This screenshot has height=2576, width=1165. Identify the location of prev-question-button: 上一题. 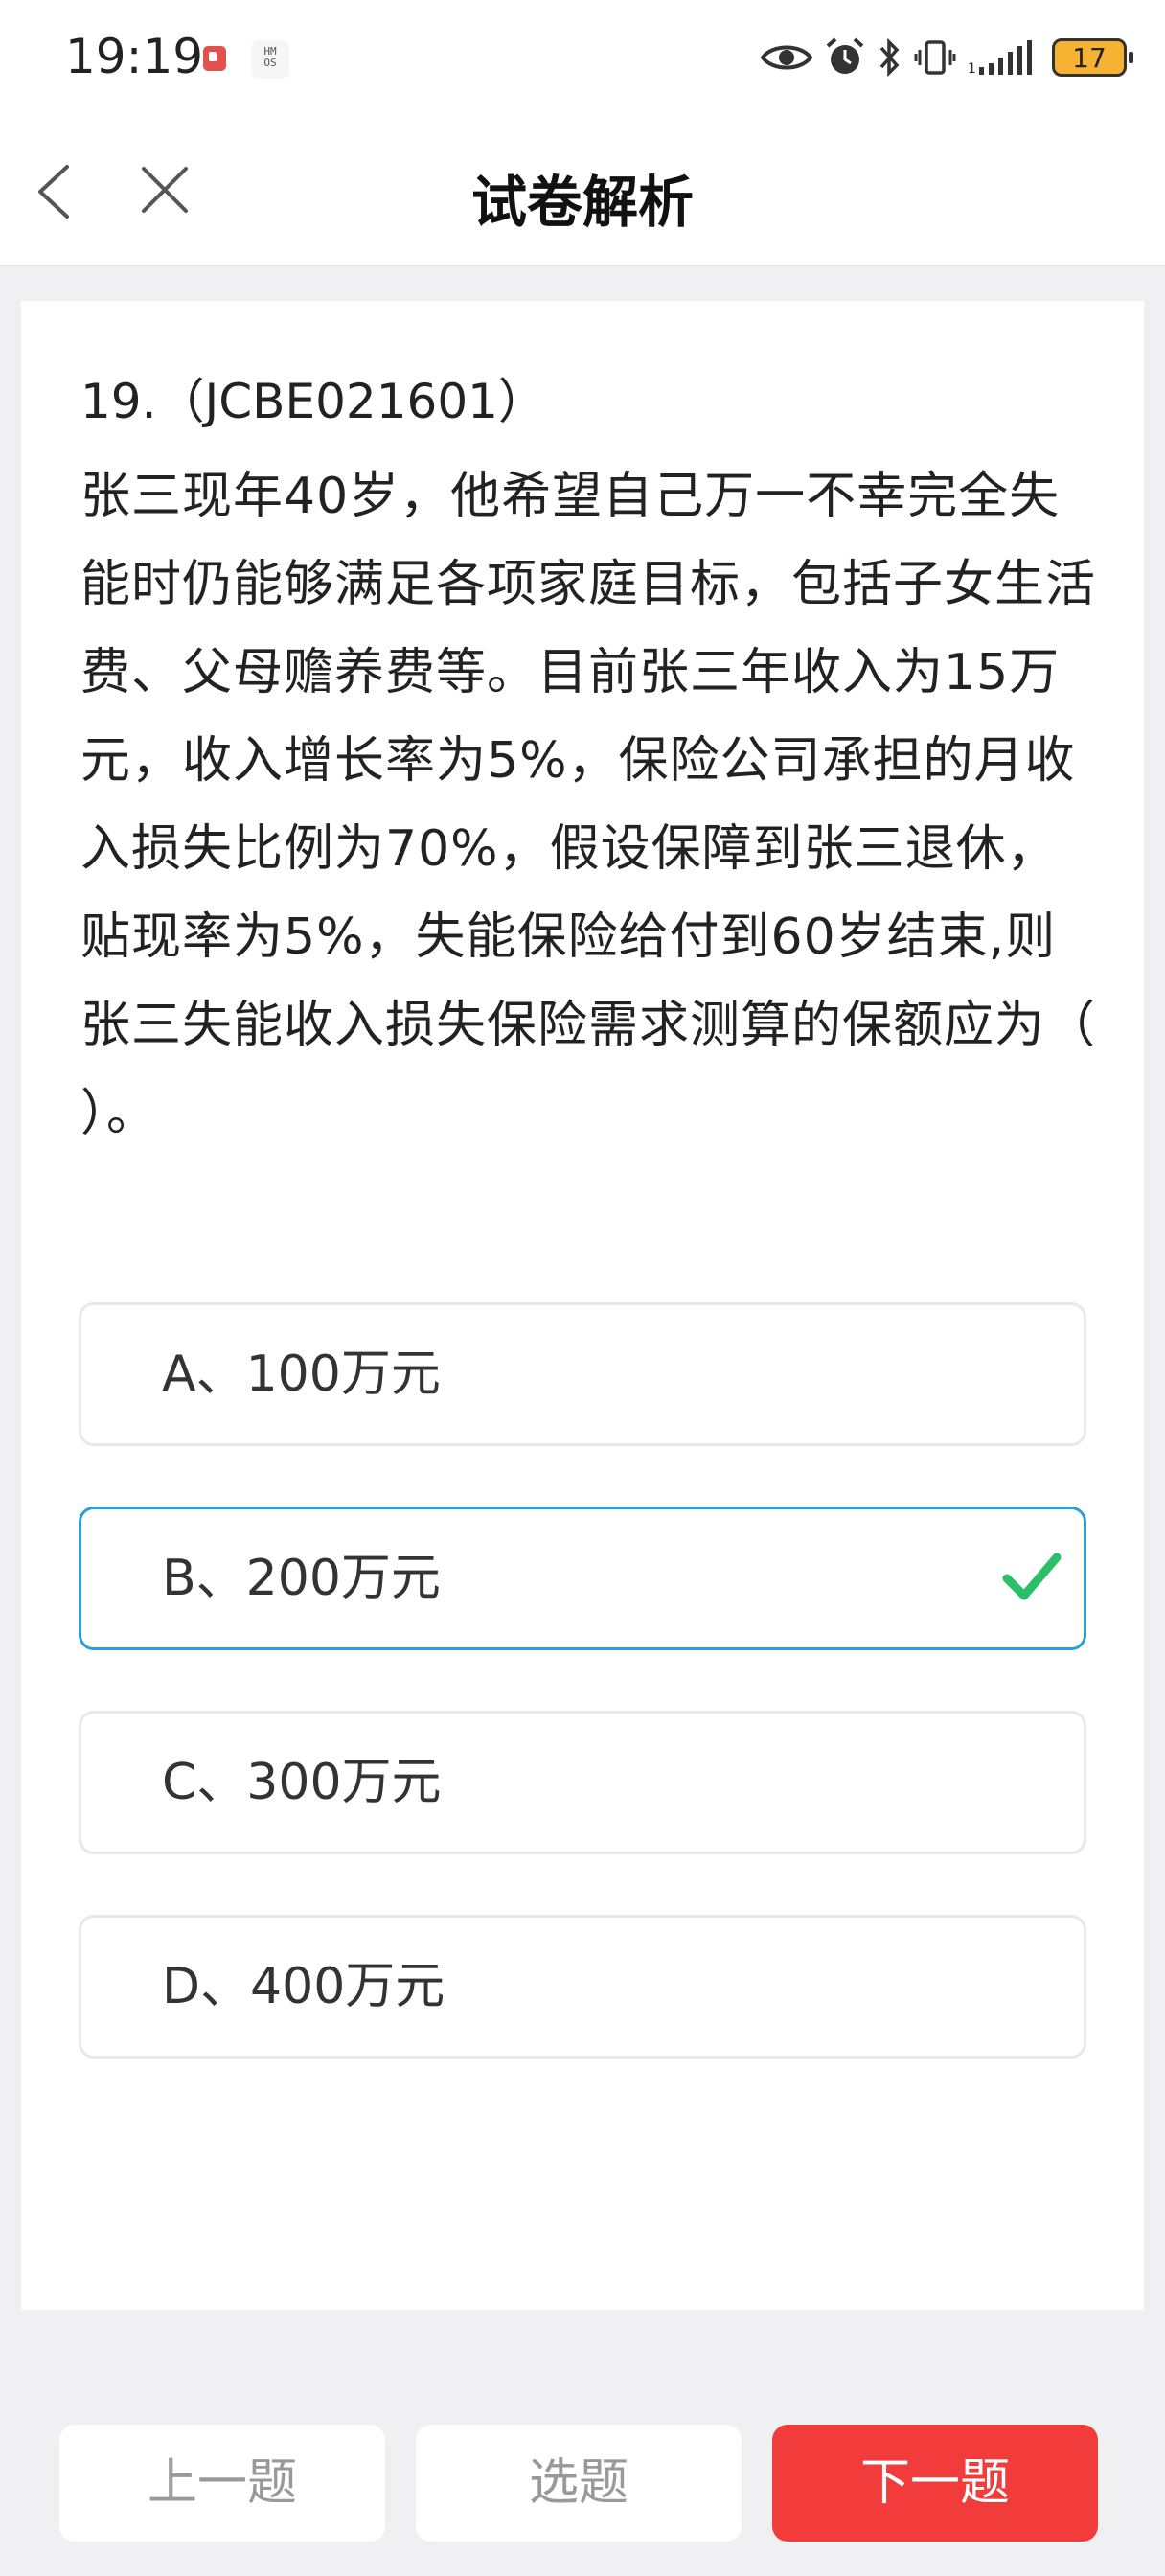
(222, 2483).